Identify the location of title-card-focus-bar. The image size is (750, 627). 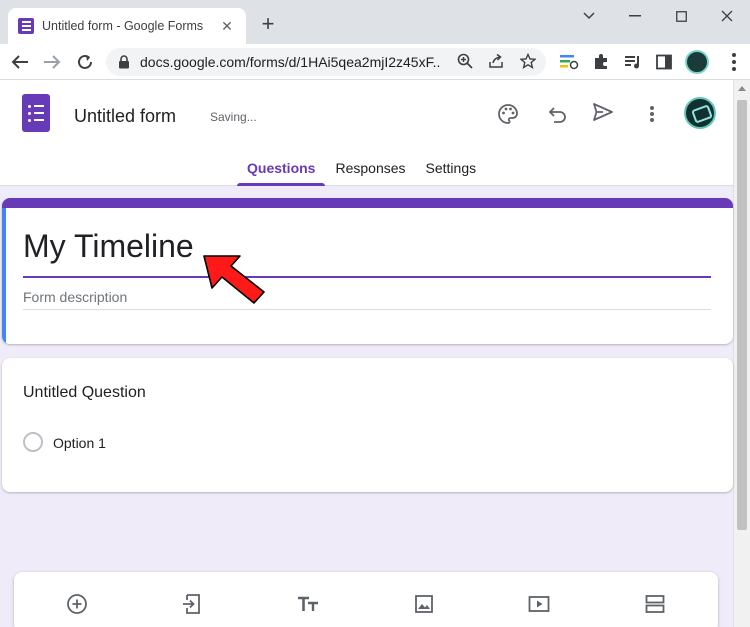
(4, 276).